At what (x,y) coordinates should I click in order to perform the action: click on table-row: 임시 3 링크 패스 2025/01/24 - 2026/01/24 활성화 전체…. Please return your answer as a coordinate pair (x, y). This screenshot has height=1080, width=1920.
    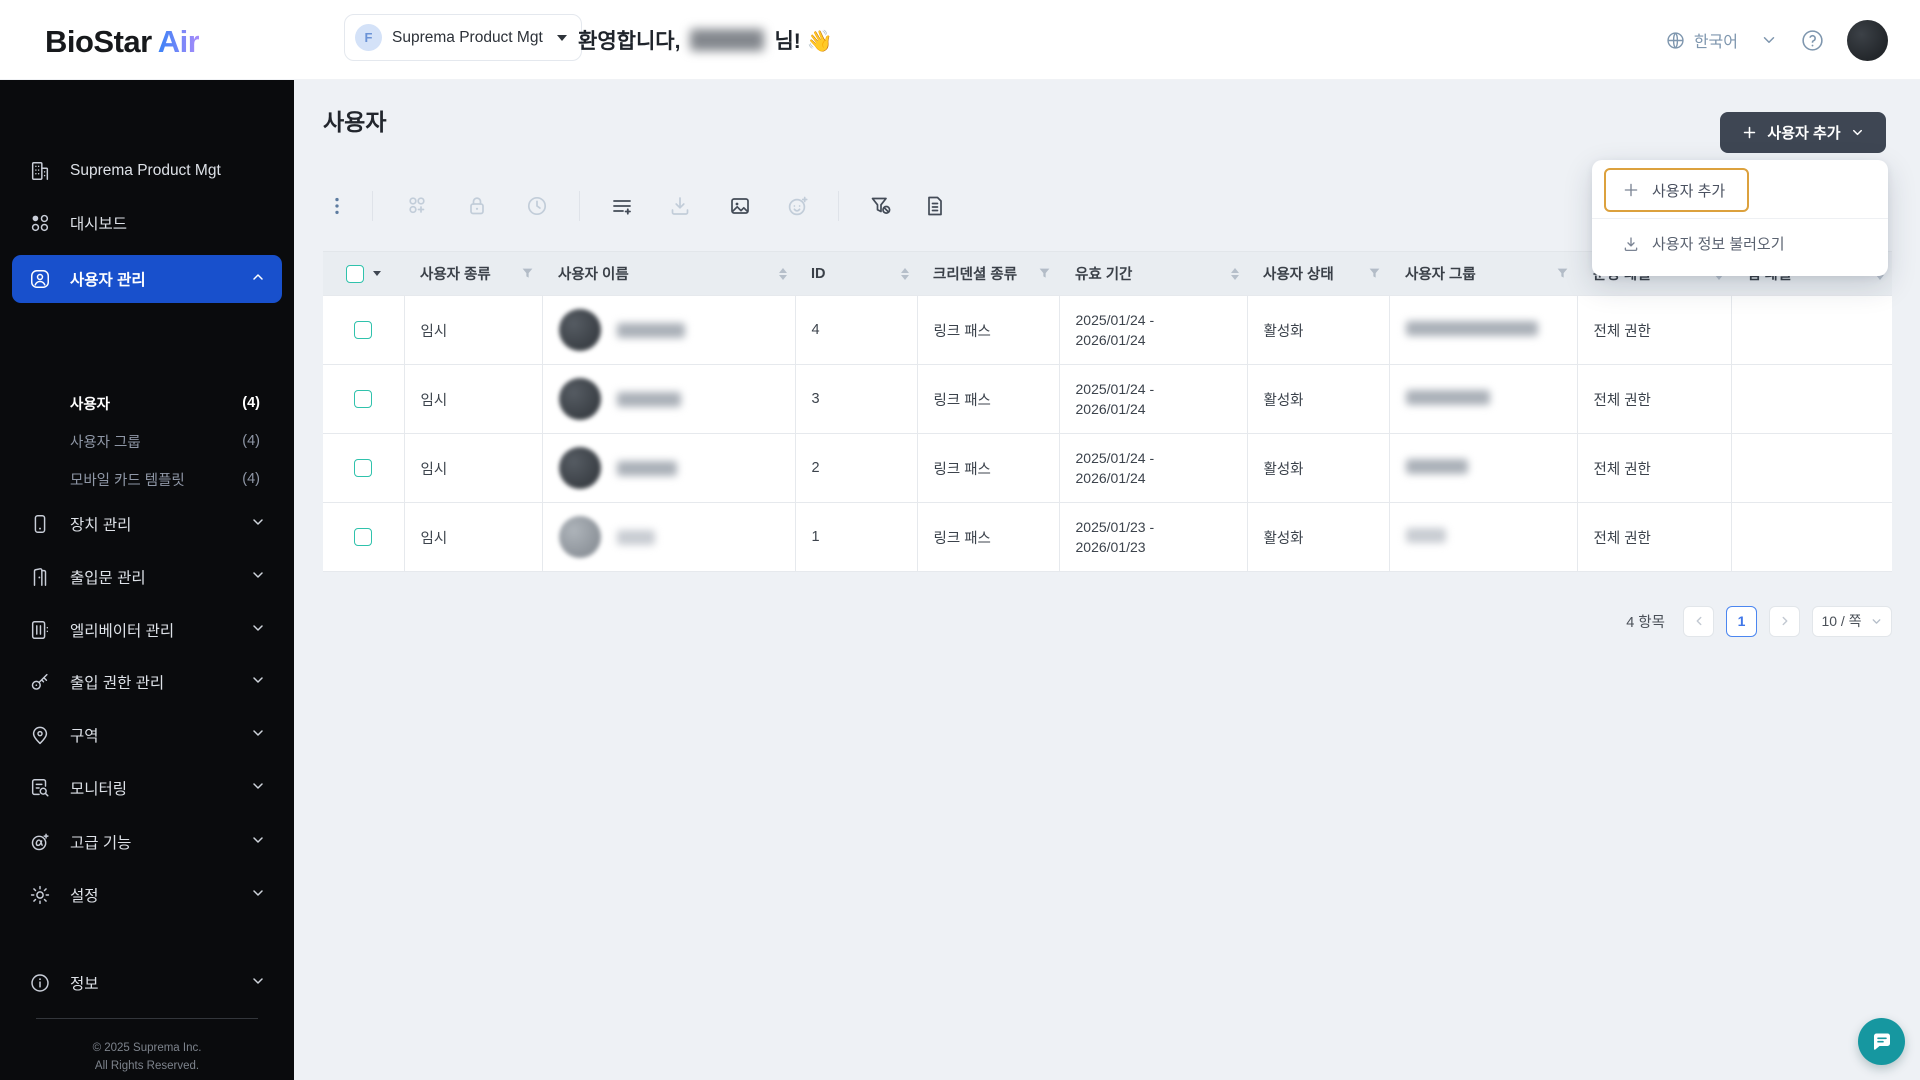
    Looking at the image, I should click on (1107, 399).